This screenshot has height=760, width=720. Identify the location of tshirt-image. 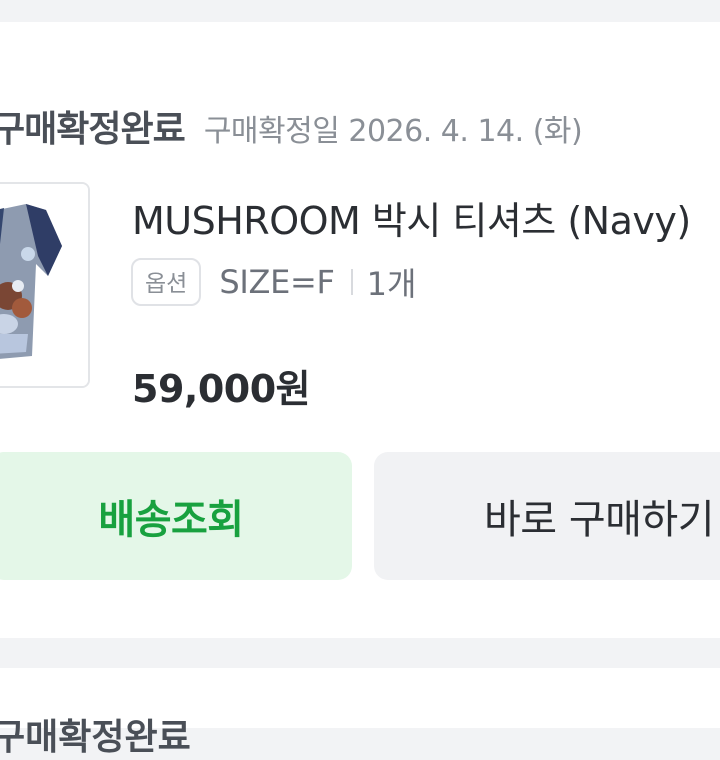
(44, 285).